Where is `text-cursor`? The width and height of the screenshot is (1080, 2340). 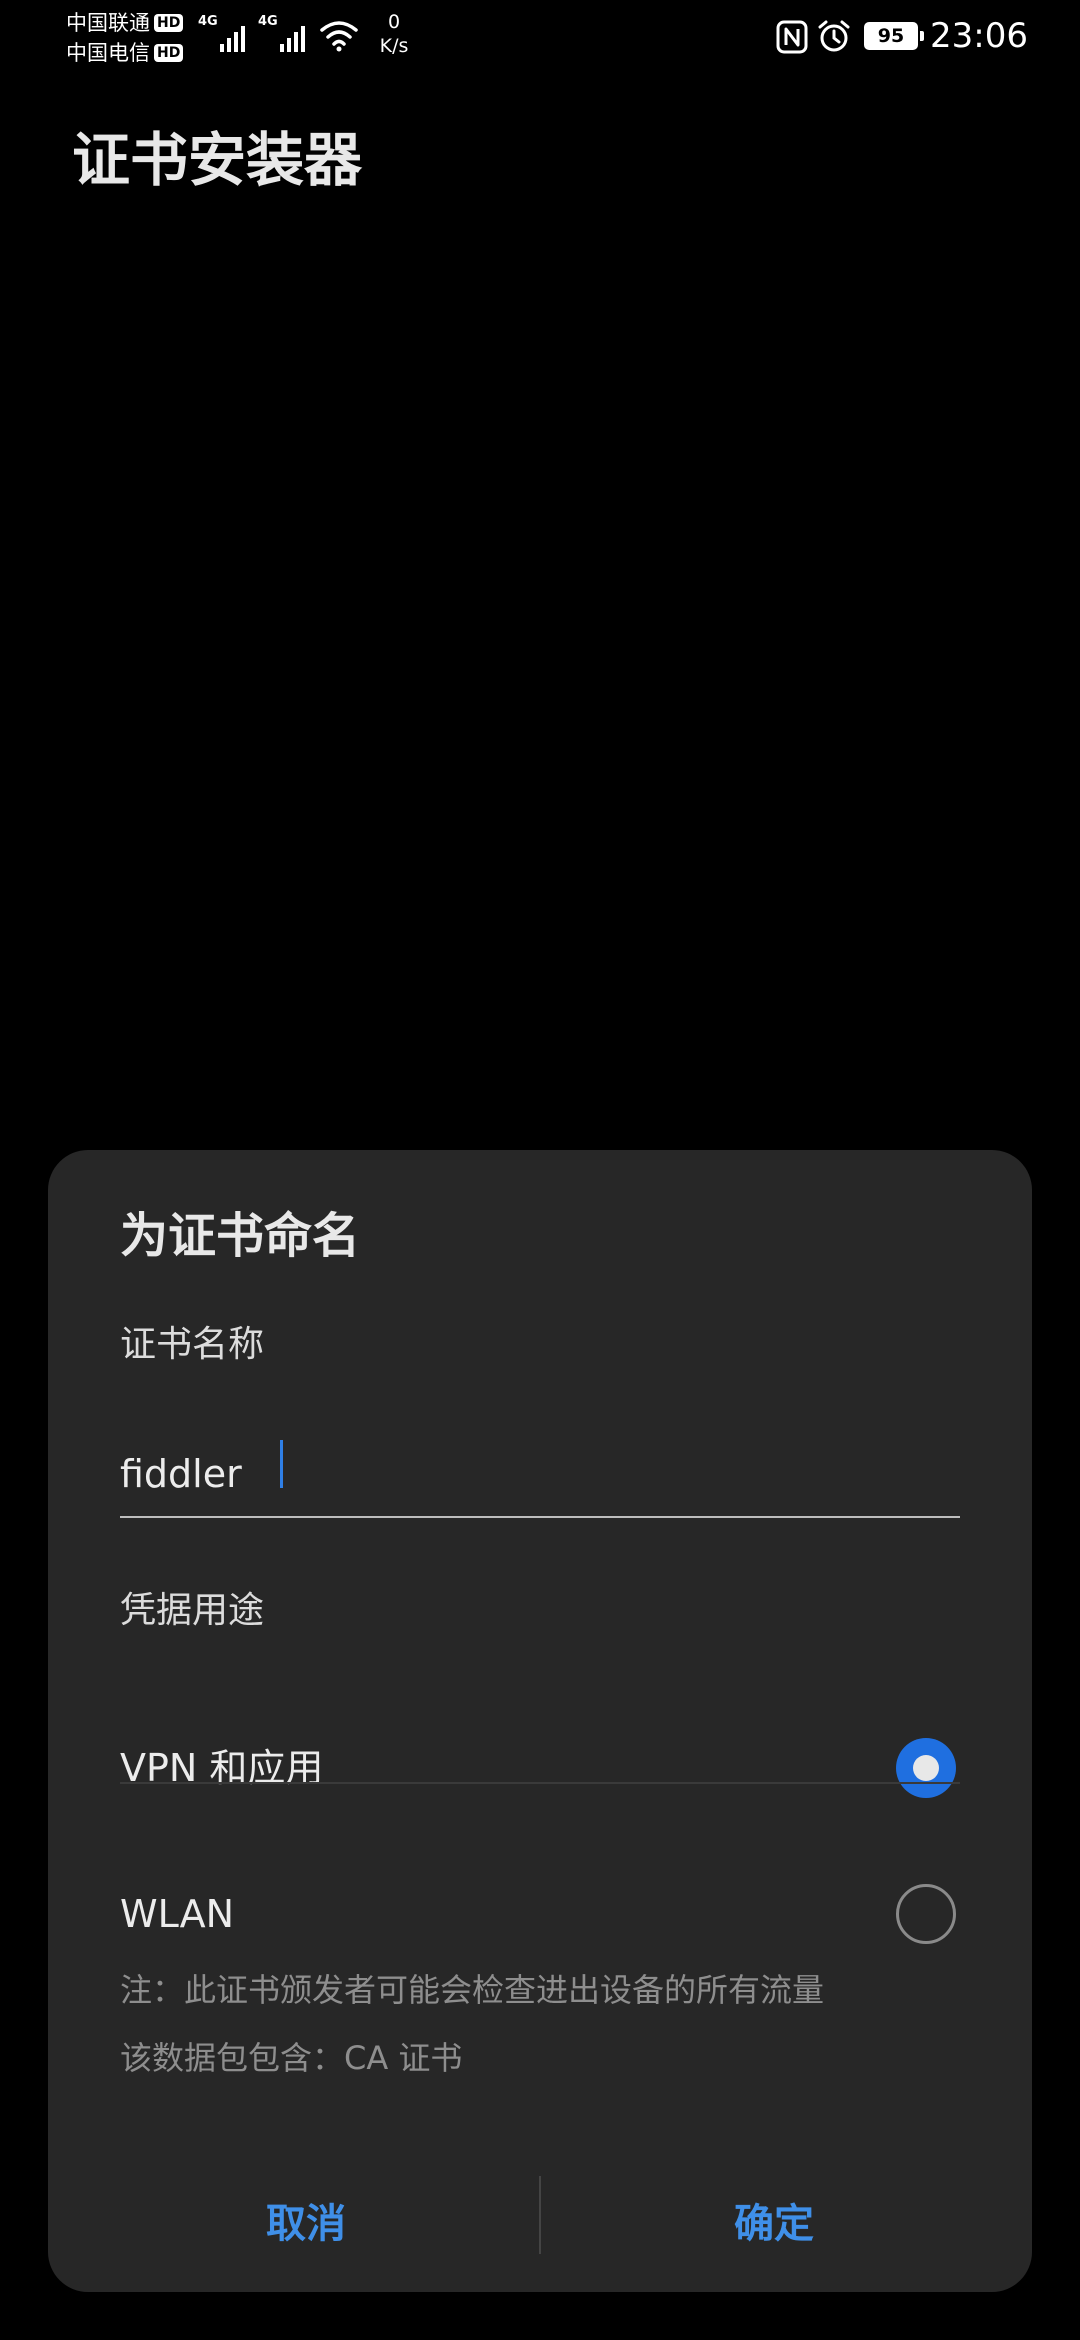 text-cursor is located at coordinates (281, 1464).